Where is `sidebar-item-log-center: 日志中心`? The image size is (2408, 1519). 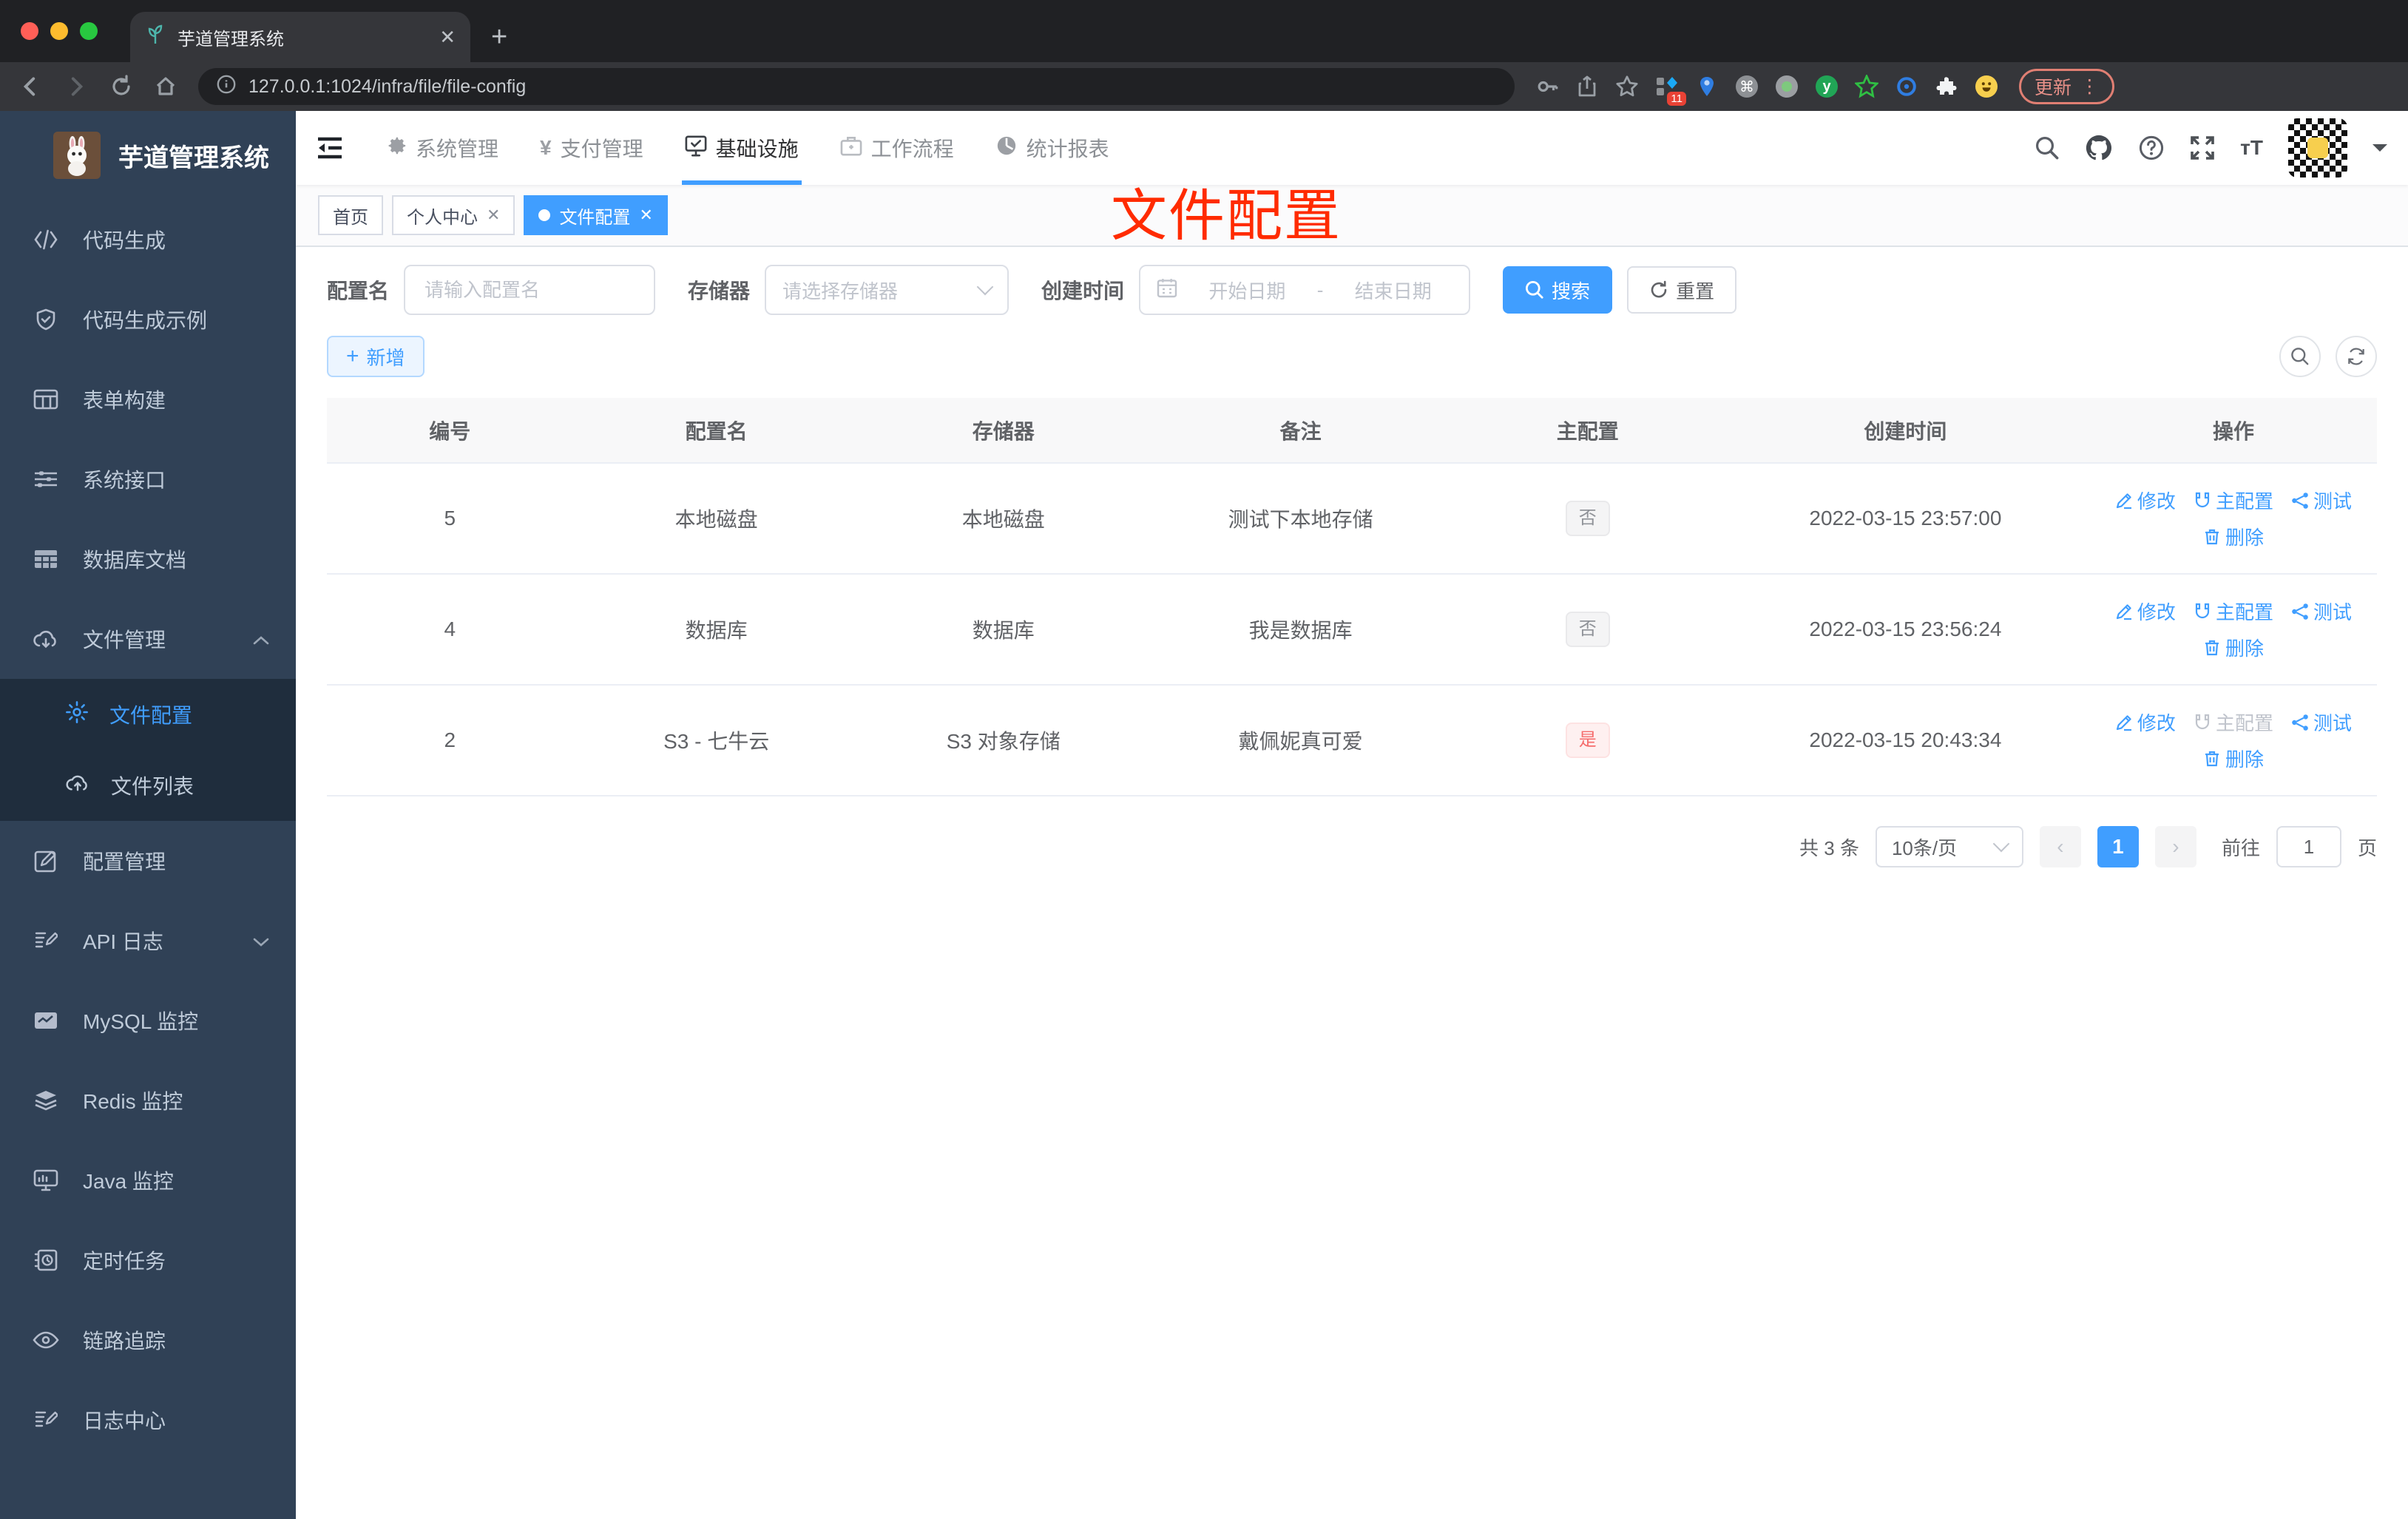 sidebar-item-log-center: 日志中心 is located at coordinates (148, 1420).